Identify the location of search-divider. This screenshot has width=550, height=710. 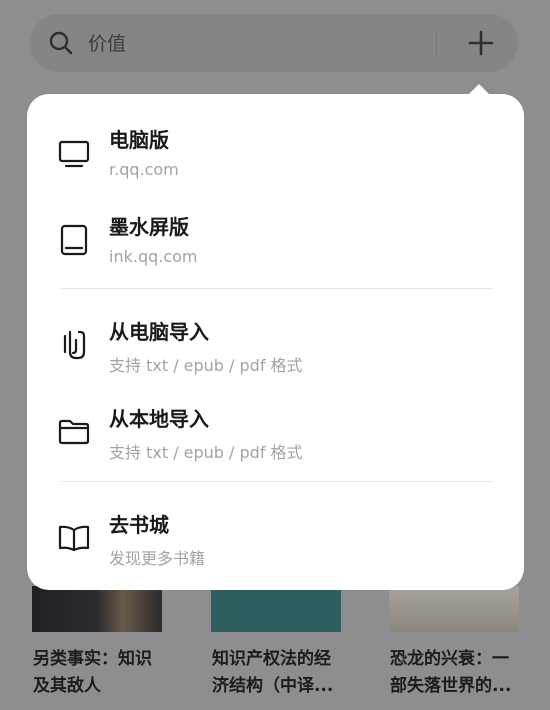
(436, 43).